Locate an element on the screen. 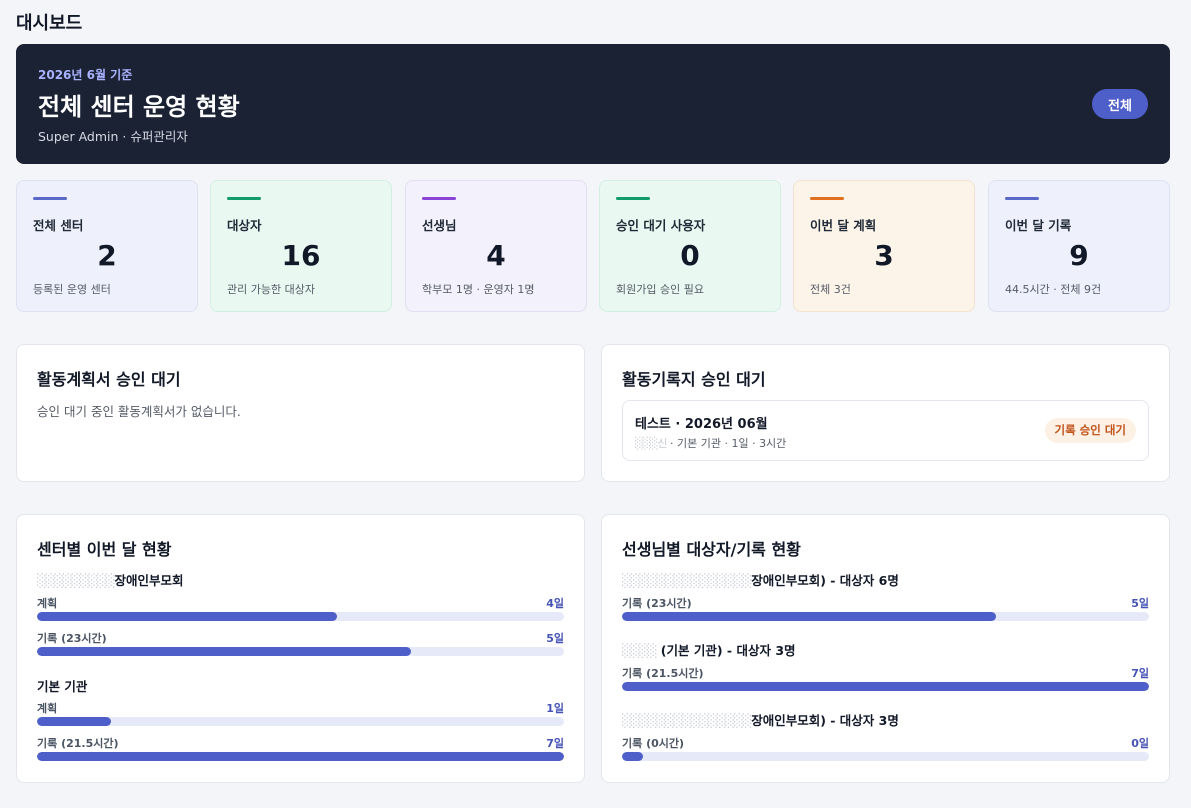 This screenshot has height=808, width=1191. teacher-name-text: (기본 기관) - 대상자 3명 is located at coordinates (726, 650).